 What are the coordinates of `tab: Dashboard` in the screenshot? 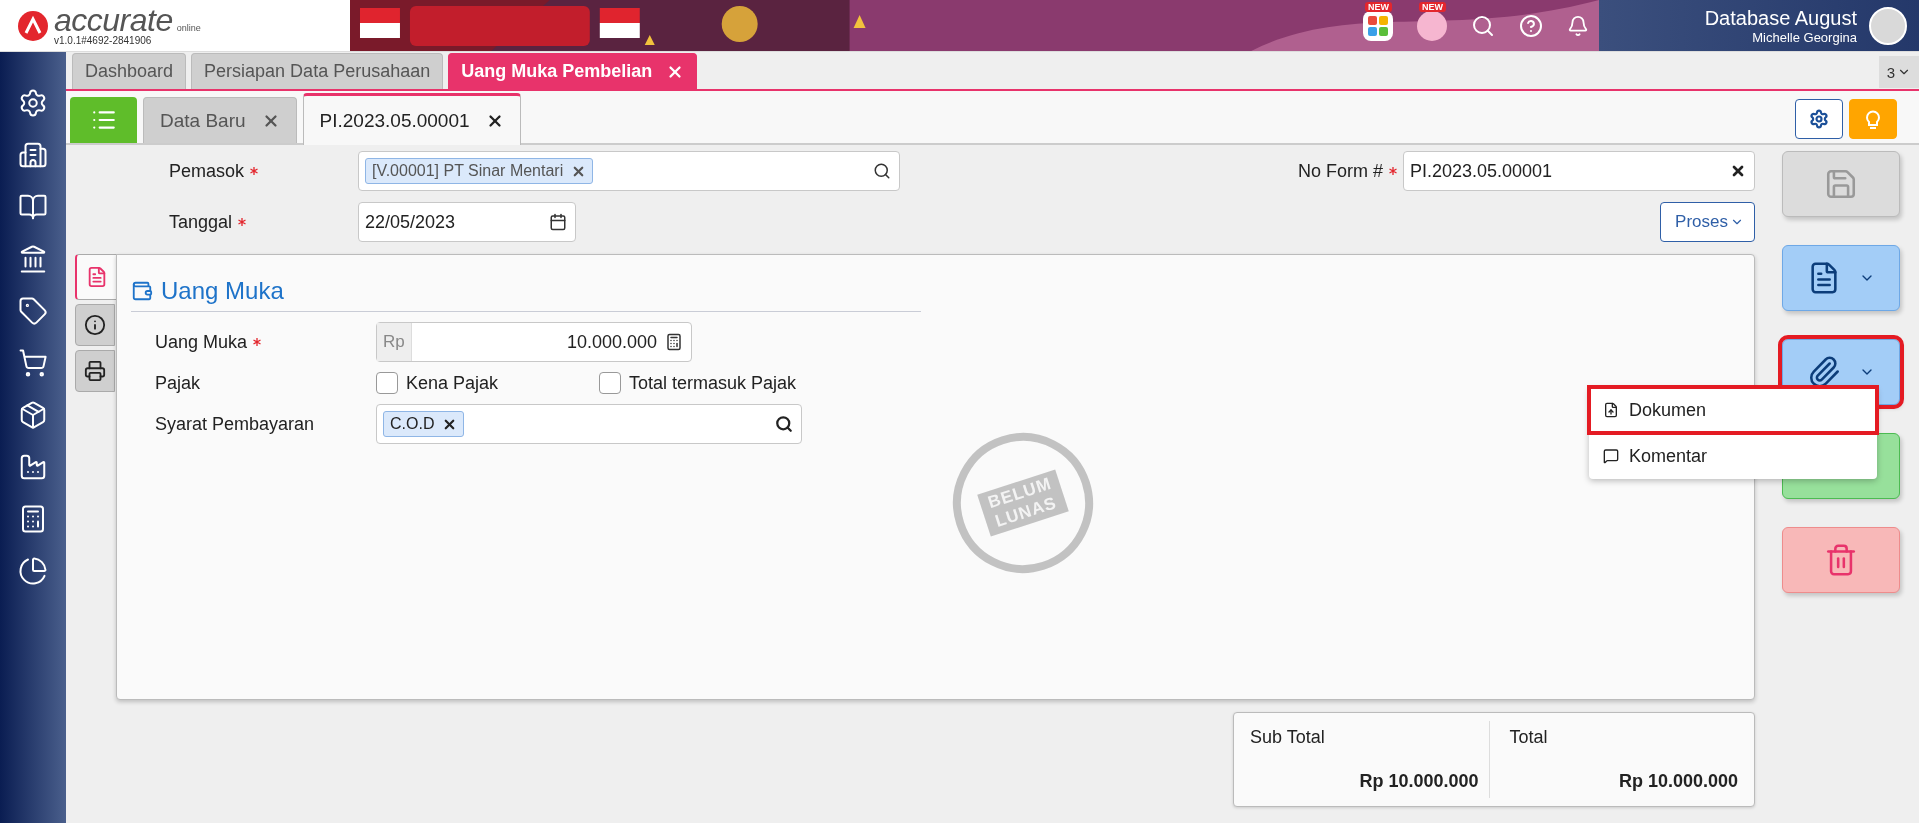 It's located at (129, 71).